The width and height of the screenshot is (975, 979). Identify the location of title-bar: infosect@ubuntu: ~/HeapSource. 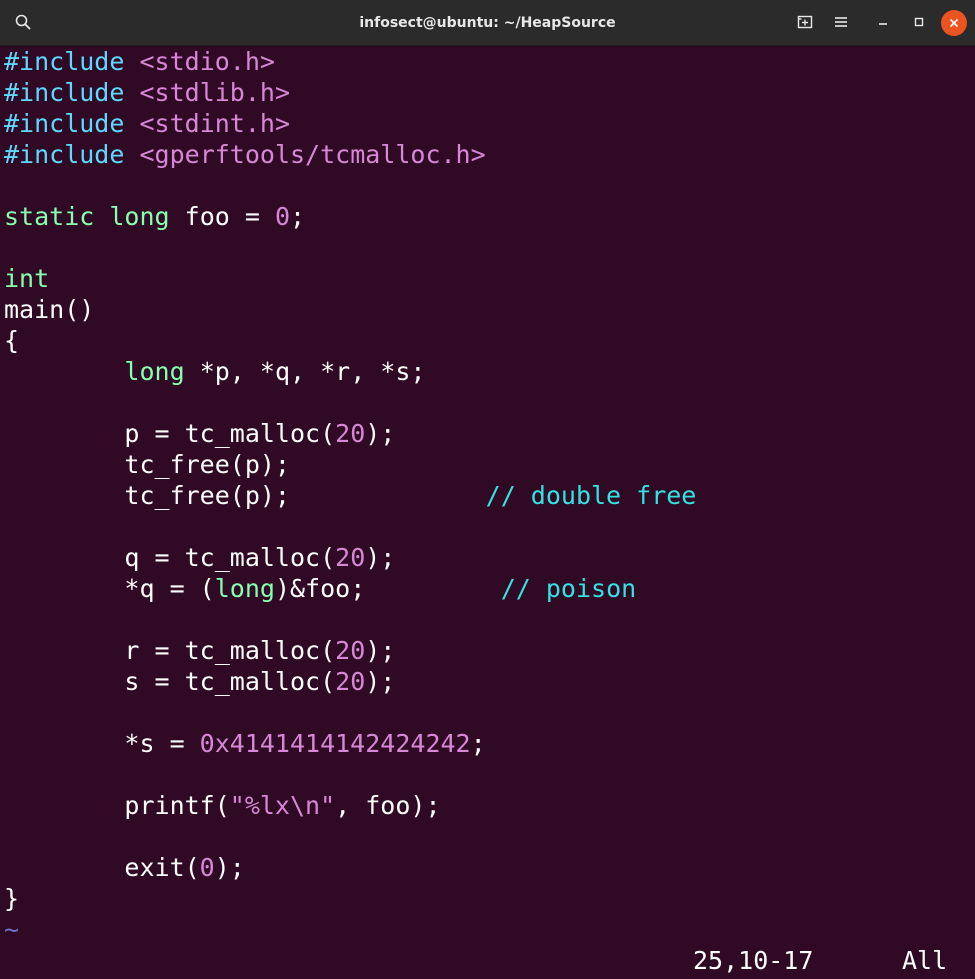
(487, 23).